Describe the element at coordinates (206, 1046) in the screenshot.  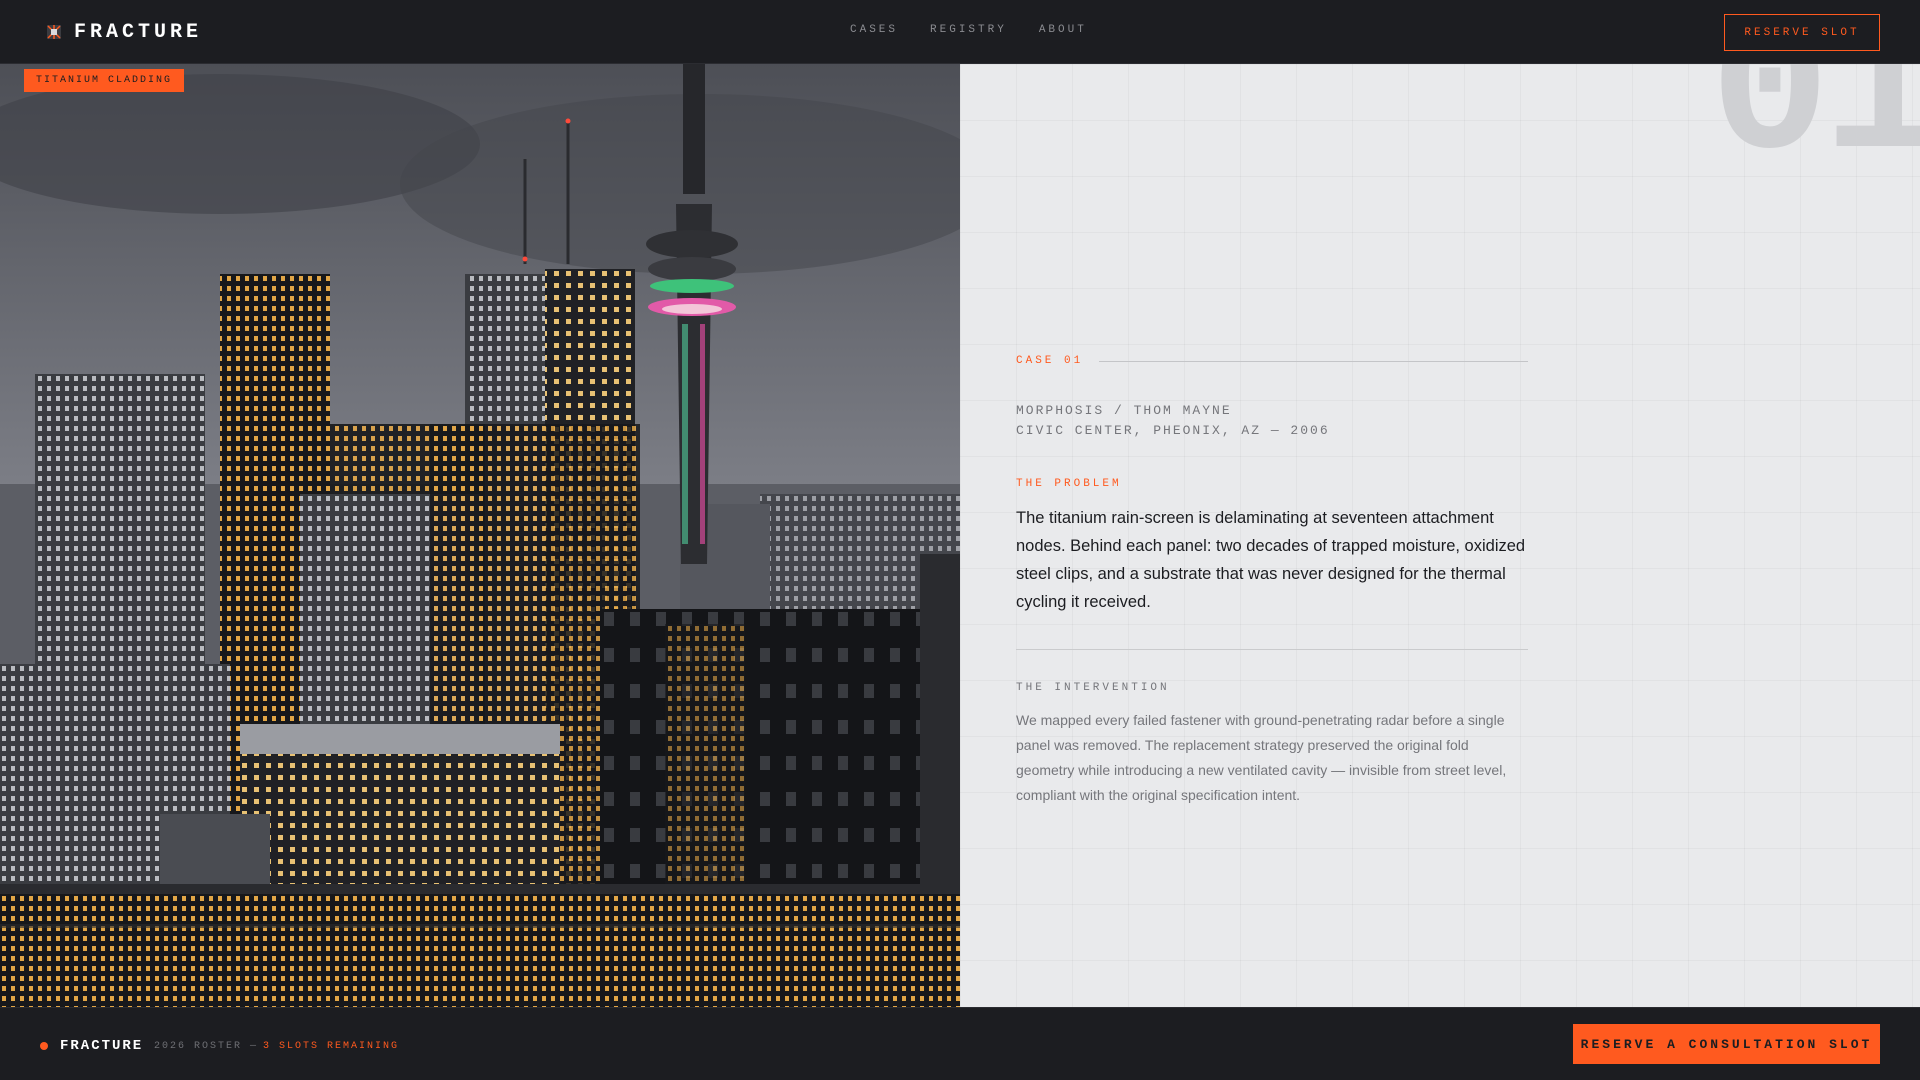
I see `footer-roster: 2026 ROSTER —` at that location.